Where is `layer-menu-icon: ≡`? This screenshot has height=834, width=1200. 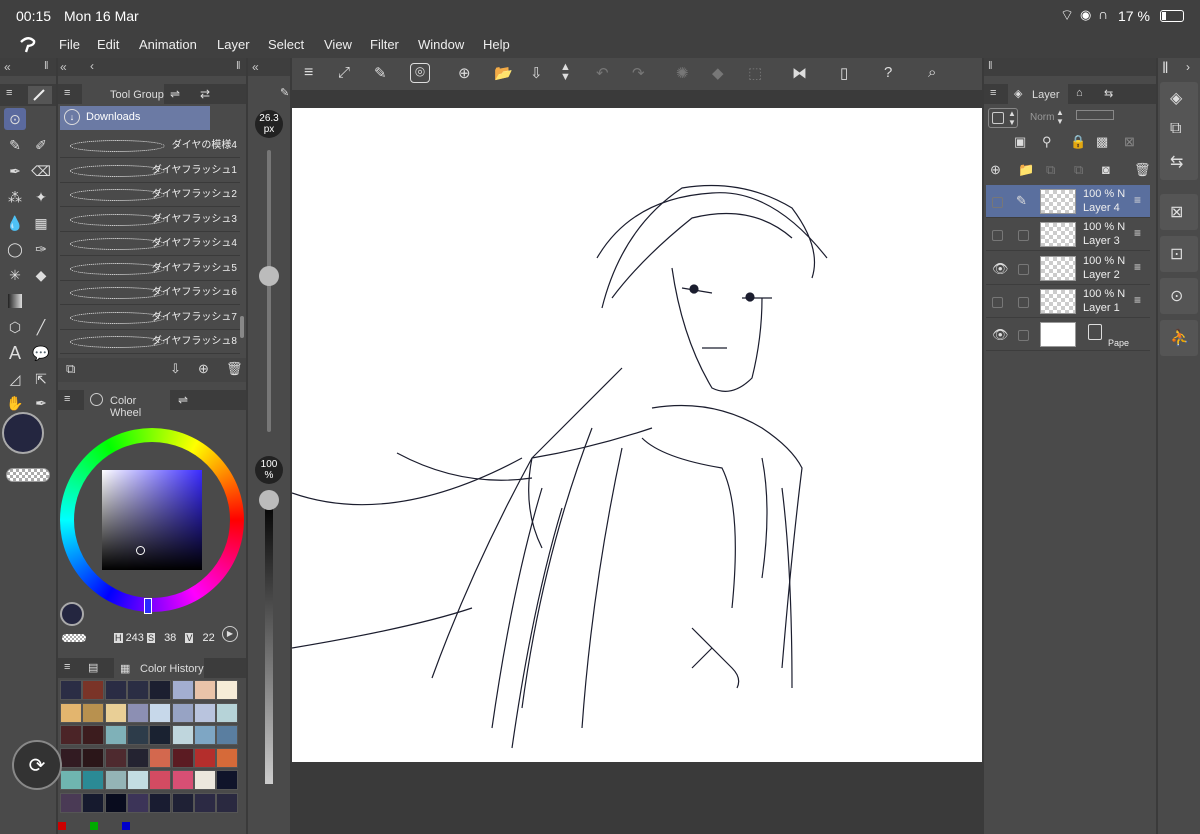 layer-menu-icon: ≡ is located at coordinates (1137, 200).